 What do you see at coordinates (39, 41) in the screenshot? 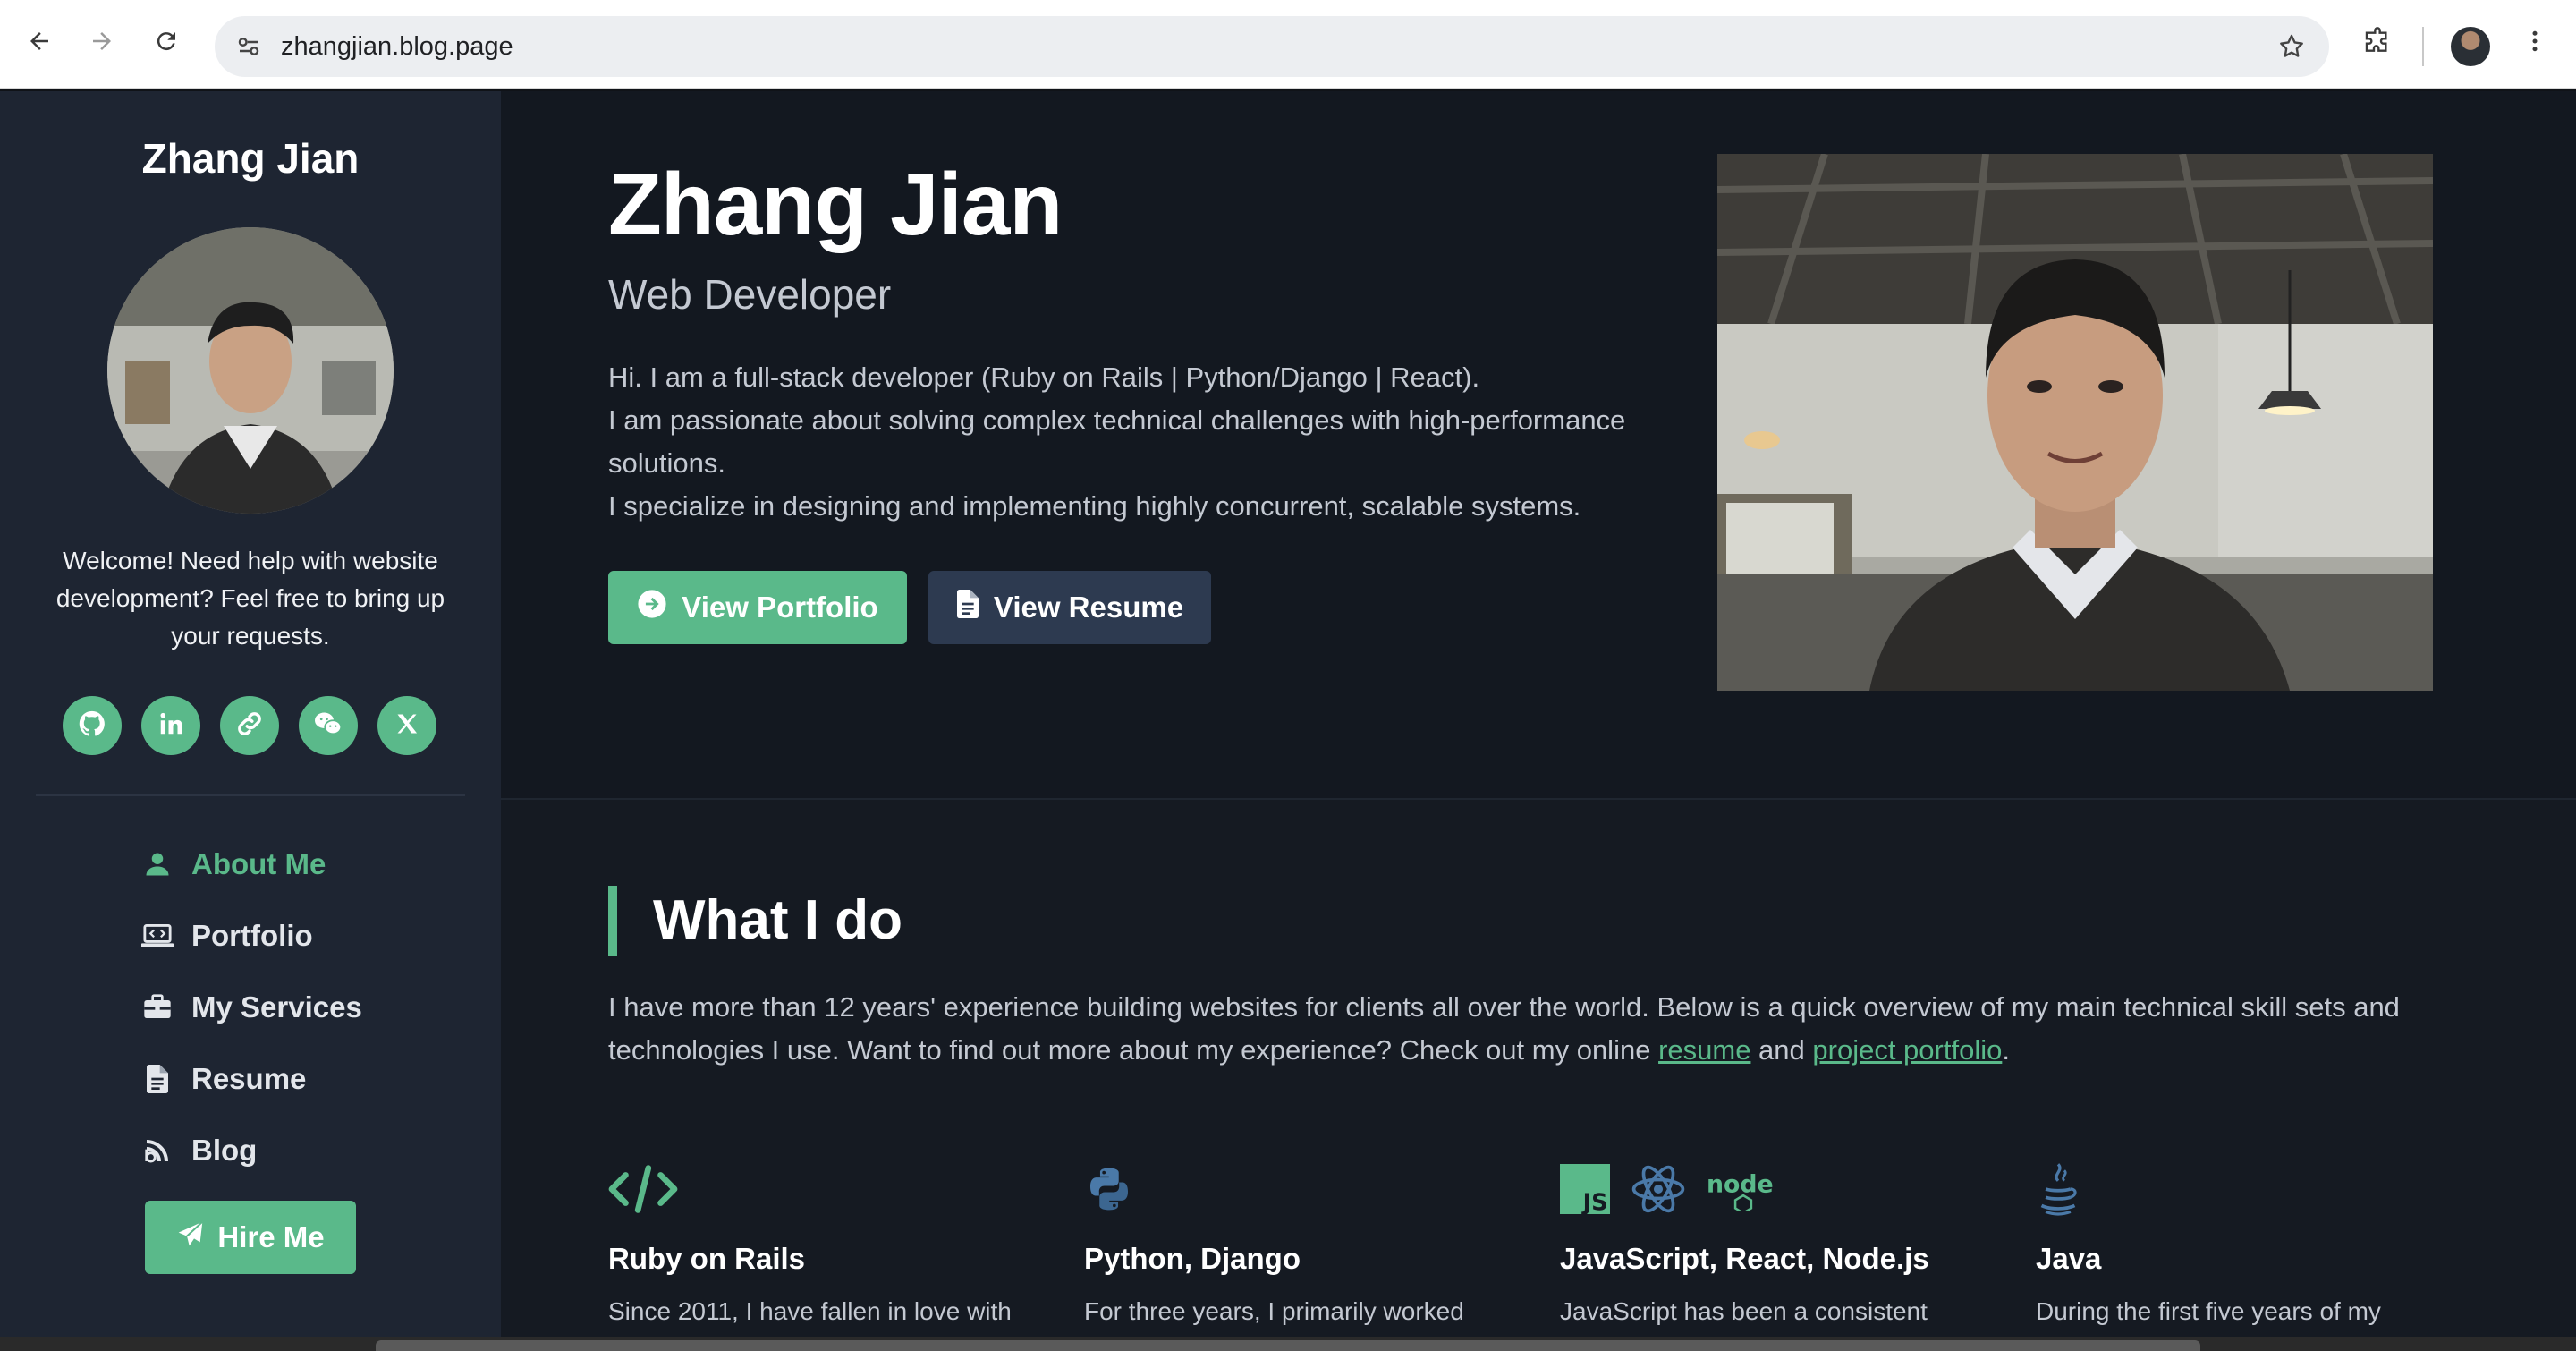
I see `back-icon` at bounding box center [39, 41].